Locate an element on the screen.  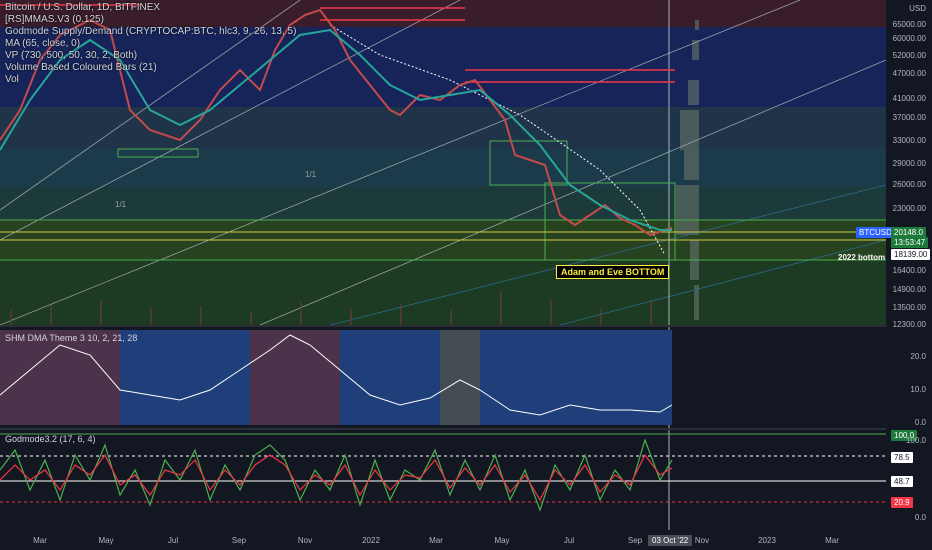
countdown-badge: 13:53:47 is located at coordinates (910, 242).